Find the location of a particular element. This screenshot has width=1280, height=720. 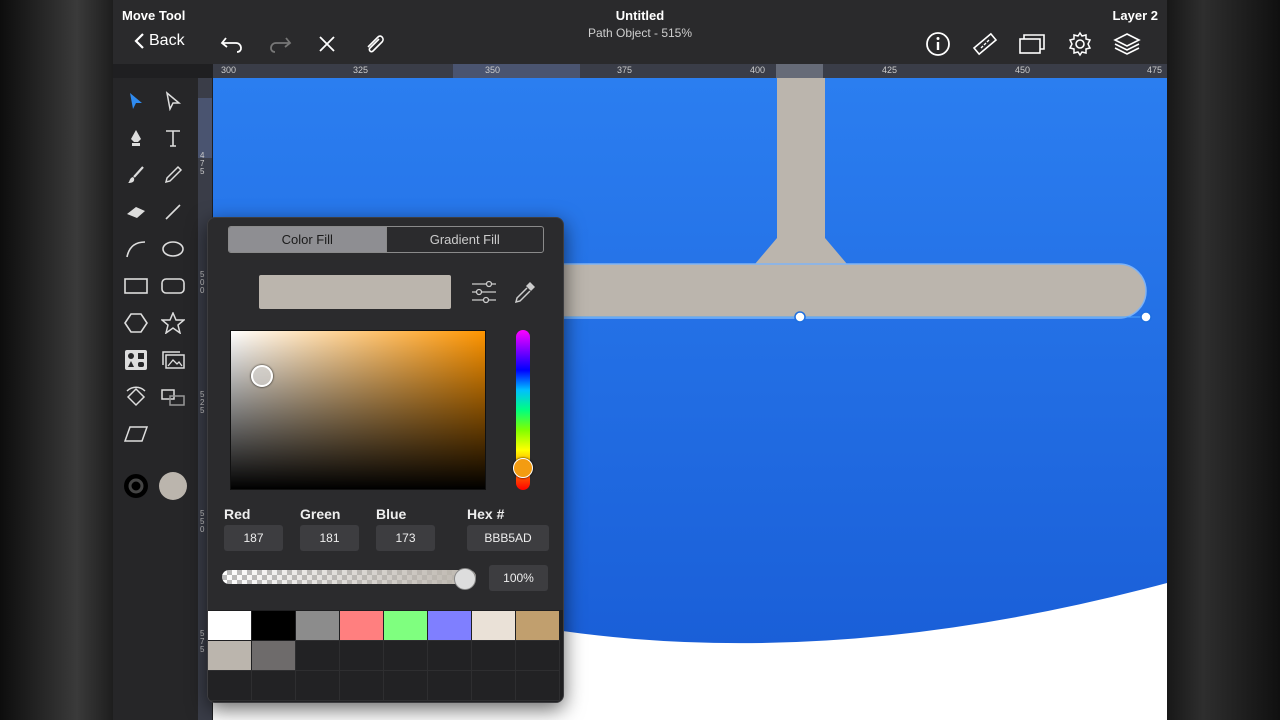

brush-icon is located at coordinates (136, 175).